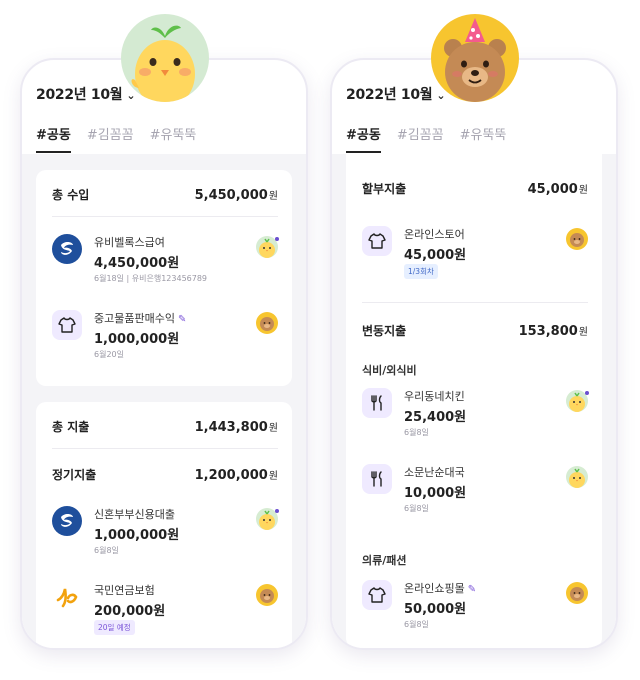 This screenshot has height=680, width=640. What do you see at coordinates (134, 514) in the screenshot?
I see `item-name: 신혼부부신용대출` at bounding box center [134, 514].